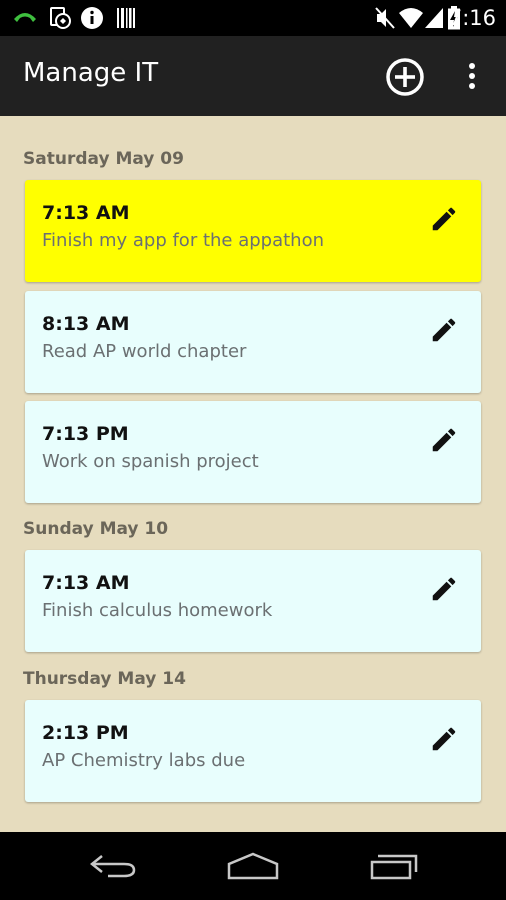 The width and height of the screenshot is (506, 900). I want to click on section-header: Sunday May 10, so click(96, 529).